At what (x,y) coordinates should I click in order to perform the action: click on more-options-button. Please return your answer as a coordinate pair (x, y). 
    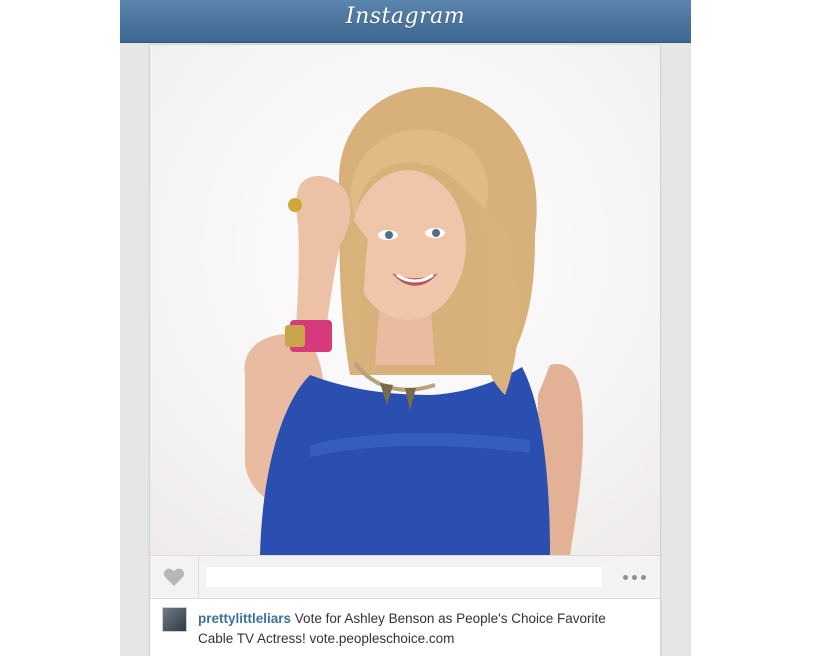
    Looking at the image, I should click on (634, 577).